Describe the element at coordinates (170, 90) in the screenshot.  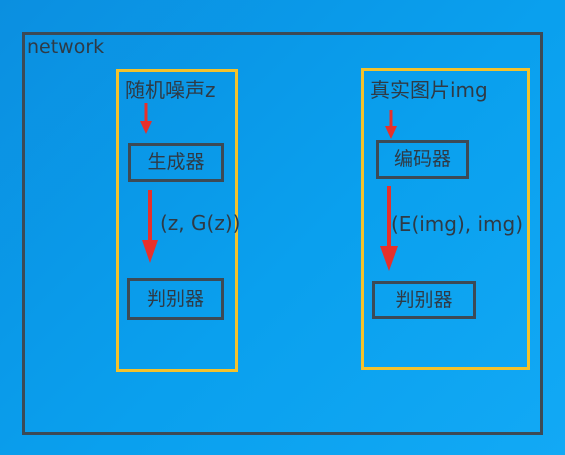
I see `noise-input-label: 随机噪声z` at that location.